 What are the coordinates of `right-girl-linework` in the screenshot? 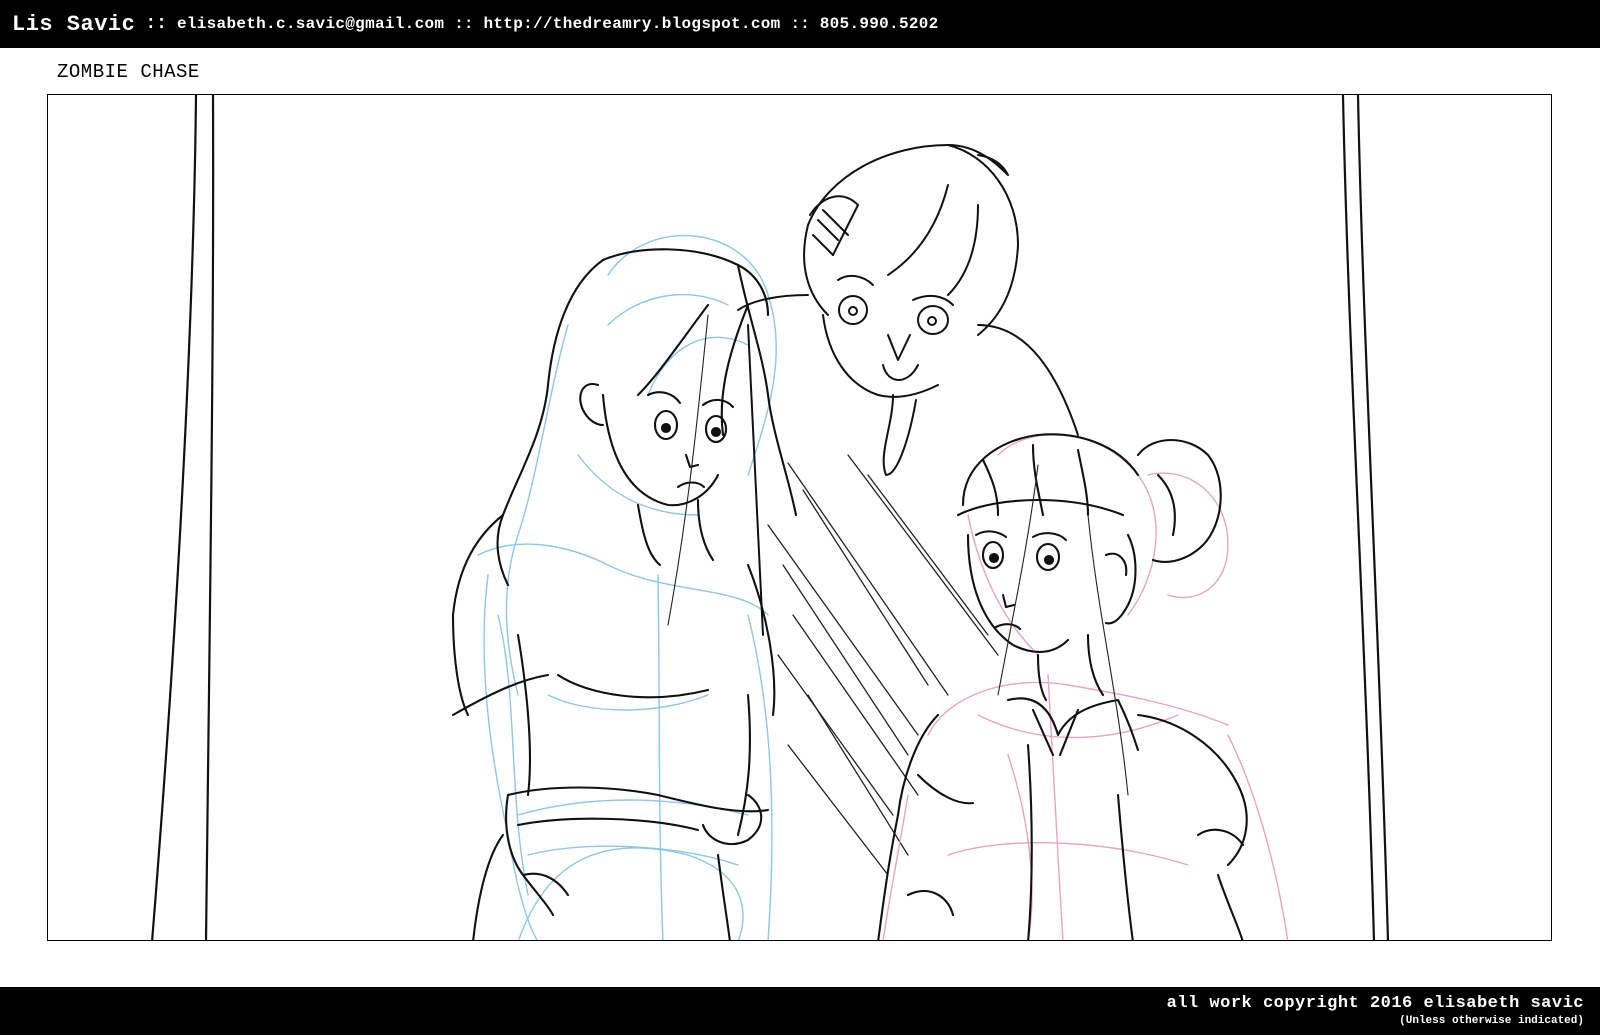 It's located at (1062, 686).